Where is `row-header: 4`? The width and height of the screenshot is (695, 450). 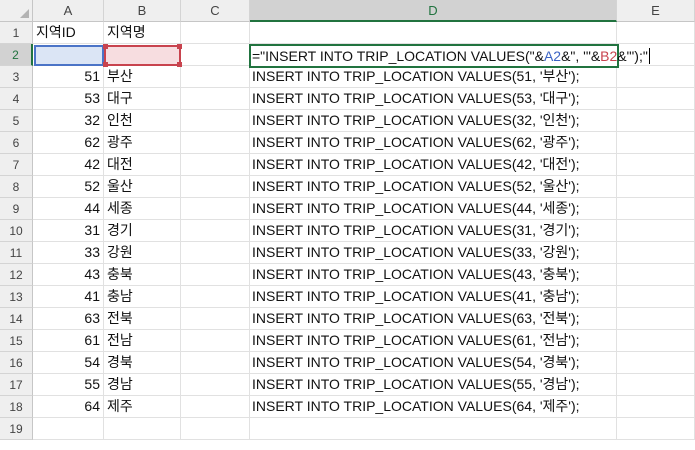
row-header: 4 is located at coordinates (16, 99).